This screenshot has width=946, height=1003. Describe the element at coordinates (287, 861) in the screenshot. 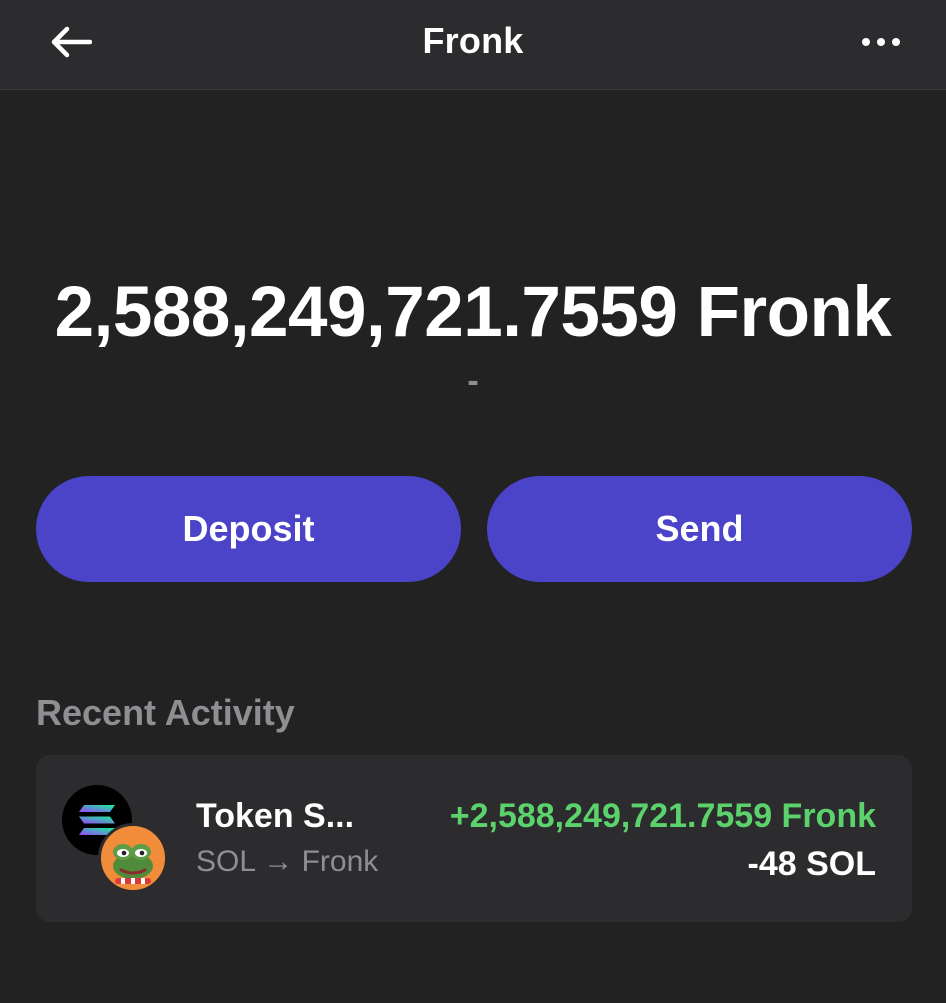

I see `activity-subtitle: SOL → Fronk` at that location.